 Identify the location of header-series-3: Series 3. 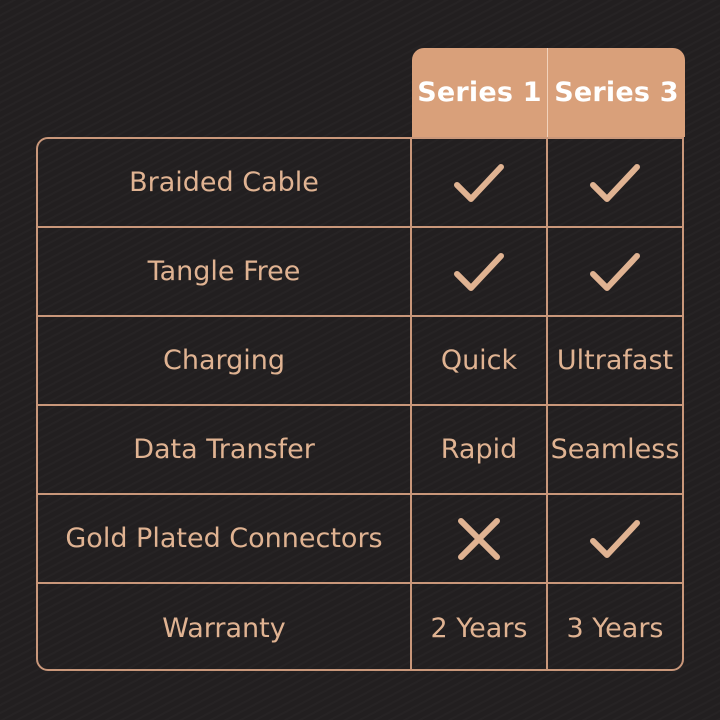
(616, 92).